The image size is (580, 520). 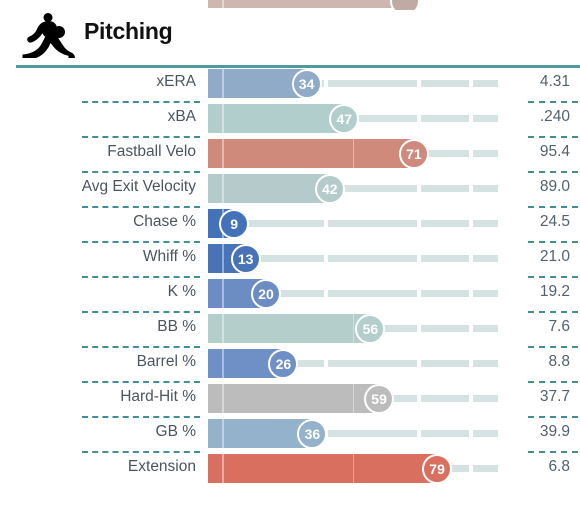 I want to click on percentile-badge: 71, so click(x=413, y=153).